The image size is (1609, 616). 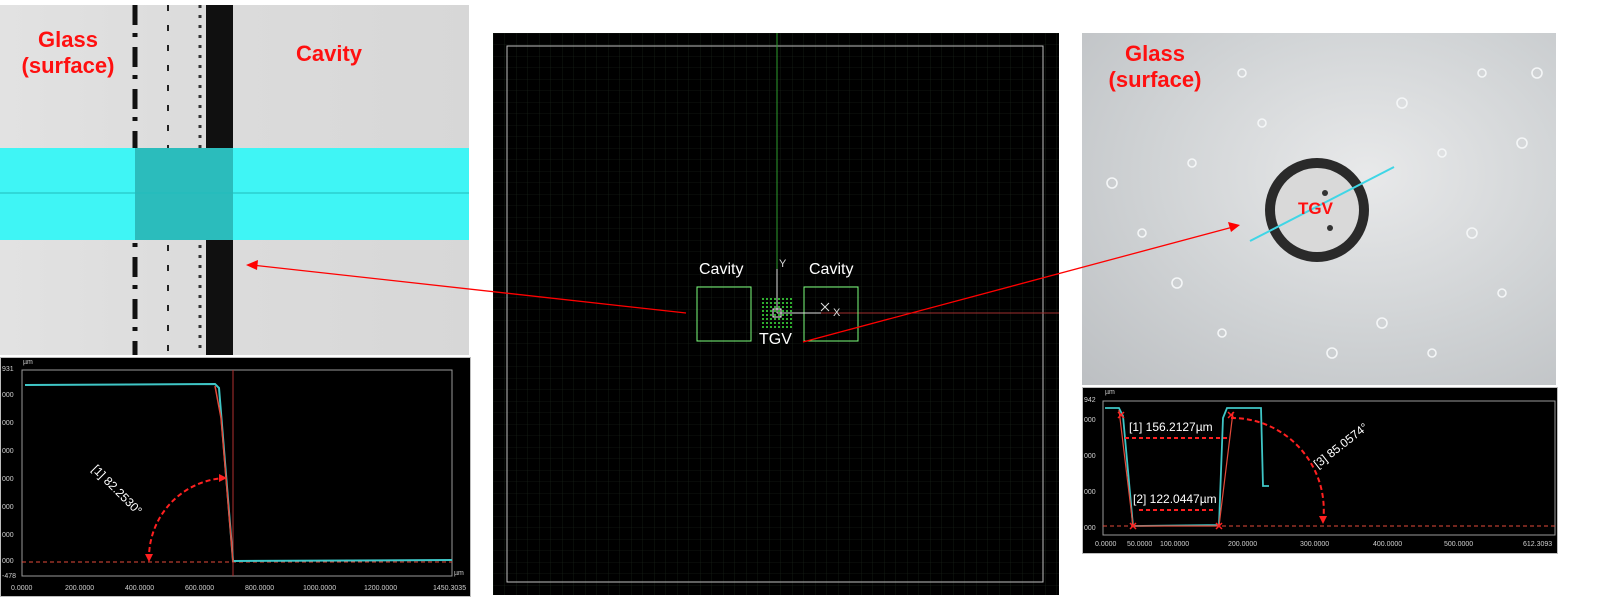 What do you see at coordinates (1018, 284) in the screenshot?
I see `arrow-to-tgv-photo` at bounding box center [1018, 284].